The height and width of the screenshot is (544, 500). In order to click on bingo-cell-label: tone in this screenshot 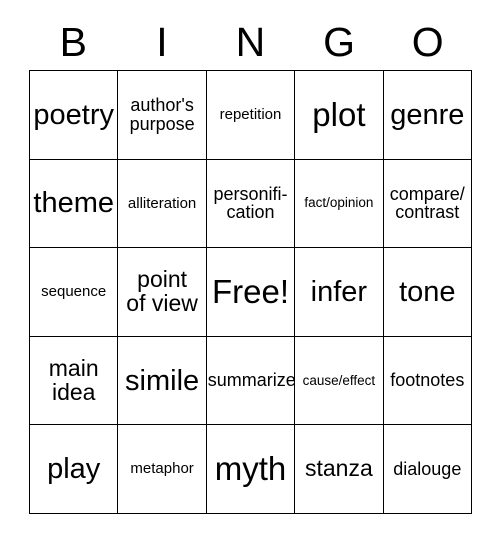, I will do `click(427, 291)`.